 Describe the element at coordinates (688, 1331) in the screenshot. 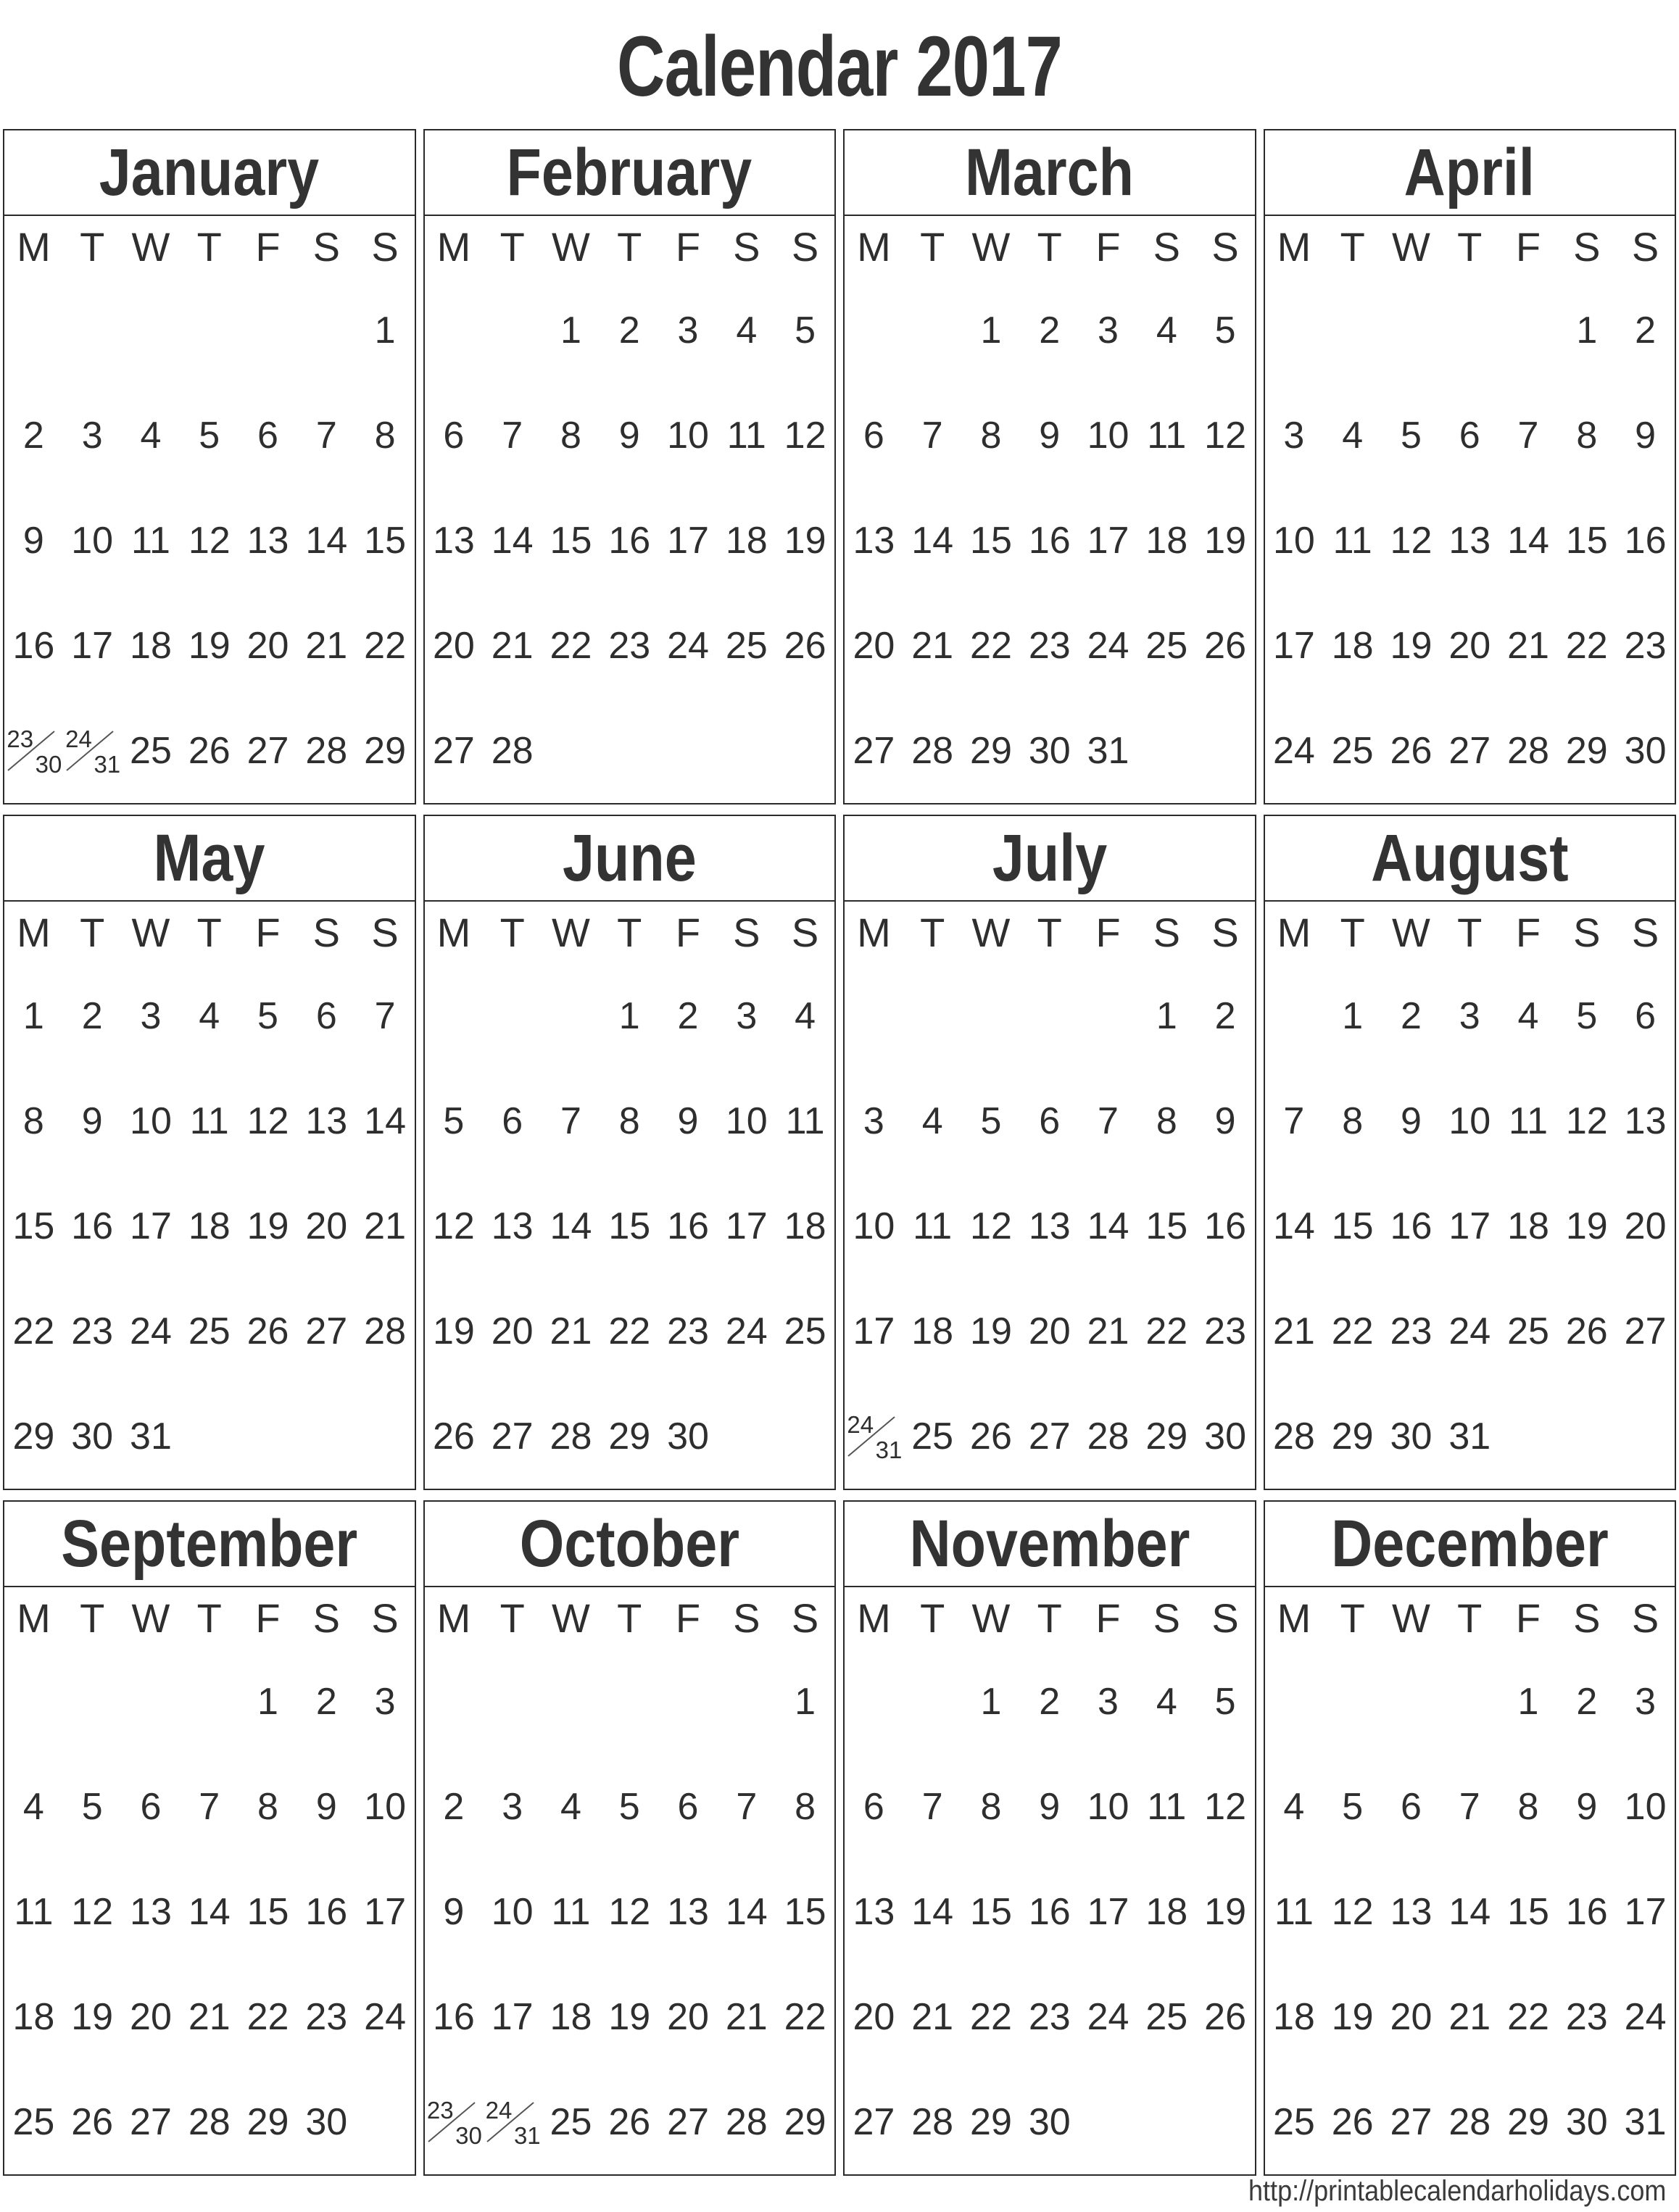

I see `day-cell: 23` at that location.